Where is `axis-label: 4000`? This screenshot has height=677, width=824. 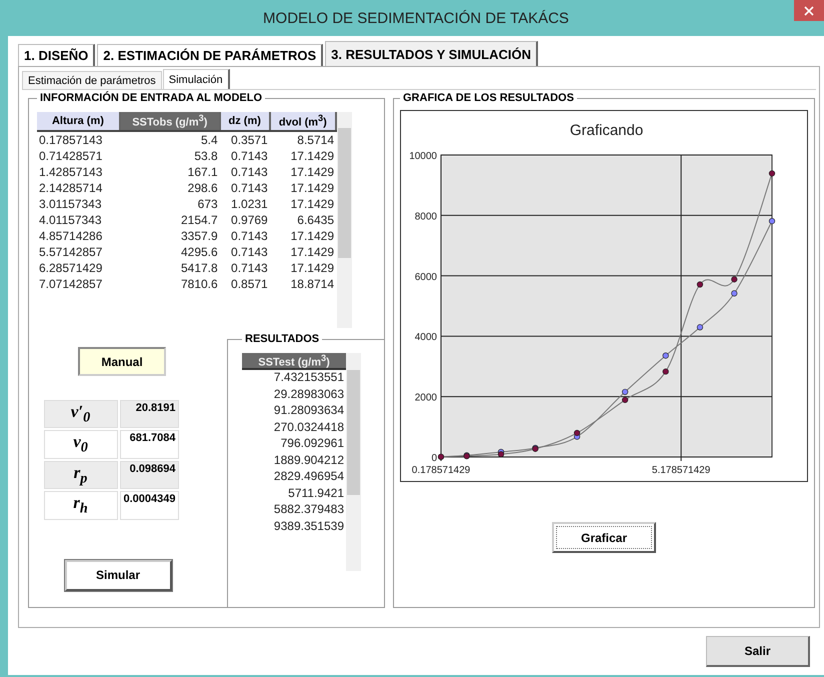
axis-label: 4000 is located at coordinates (425, 338).